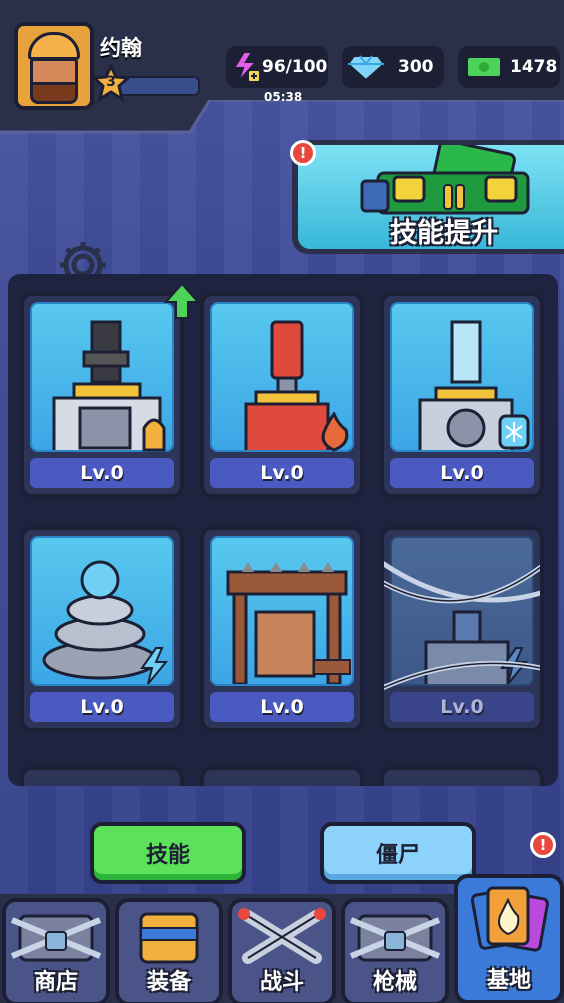 The image size is (564, 1003). Describe the element at coordinates (121, 48) in the screenshot. I see `player-name: 约翰` at that location.